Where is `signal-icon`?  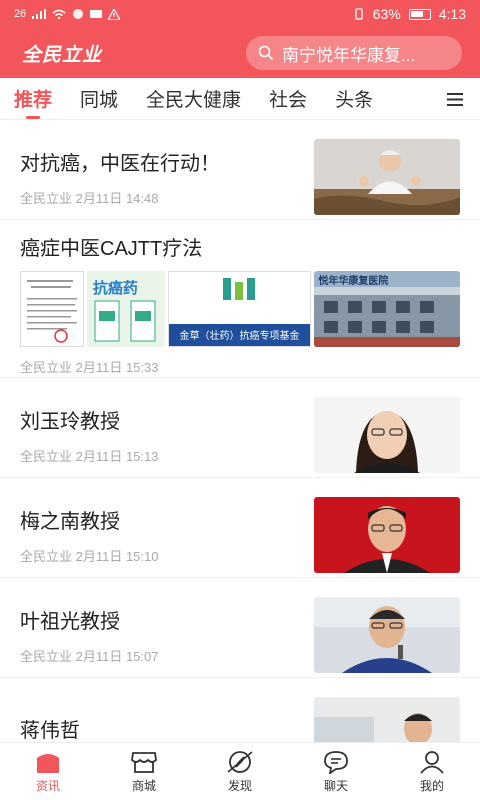 signal-icon is located at coordinates (39, 14).